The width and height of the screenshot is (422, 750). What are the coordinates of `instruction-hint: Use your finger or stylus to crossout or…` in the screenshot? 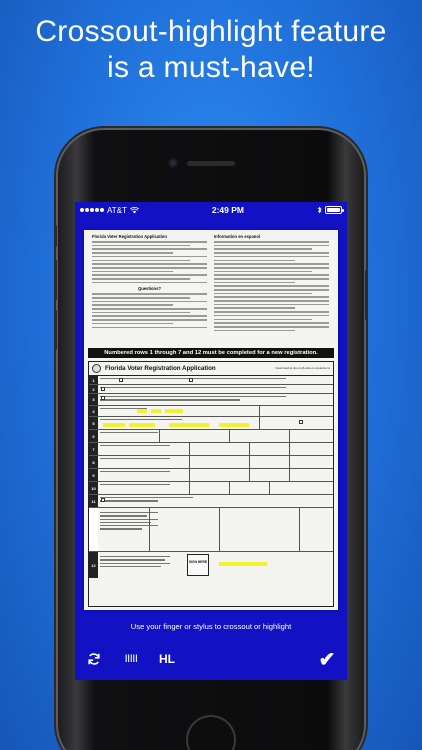 It's located at (211, 626).